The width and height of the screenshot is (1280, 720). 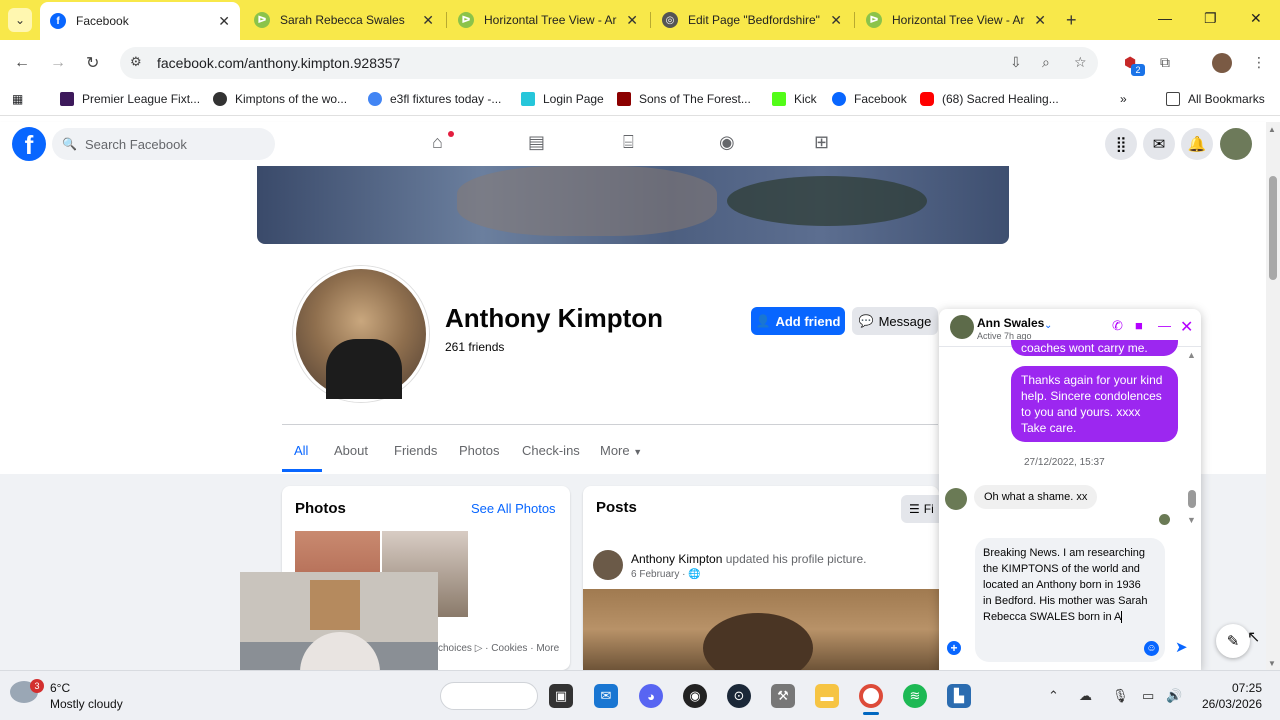 I want to click on steam-icon: ⊙, so click(x=739, y=696).